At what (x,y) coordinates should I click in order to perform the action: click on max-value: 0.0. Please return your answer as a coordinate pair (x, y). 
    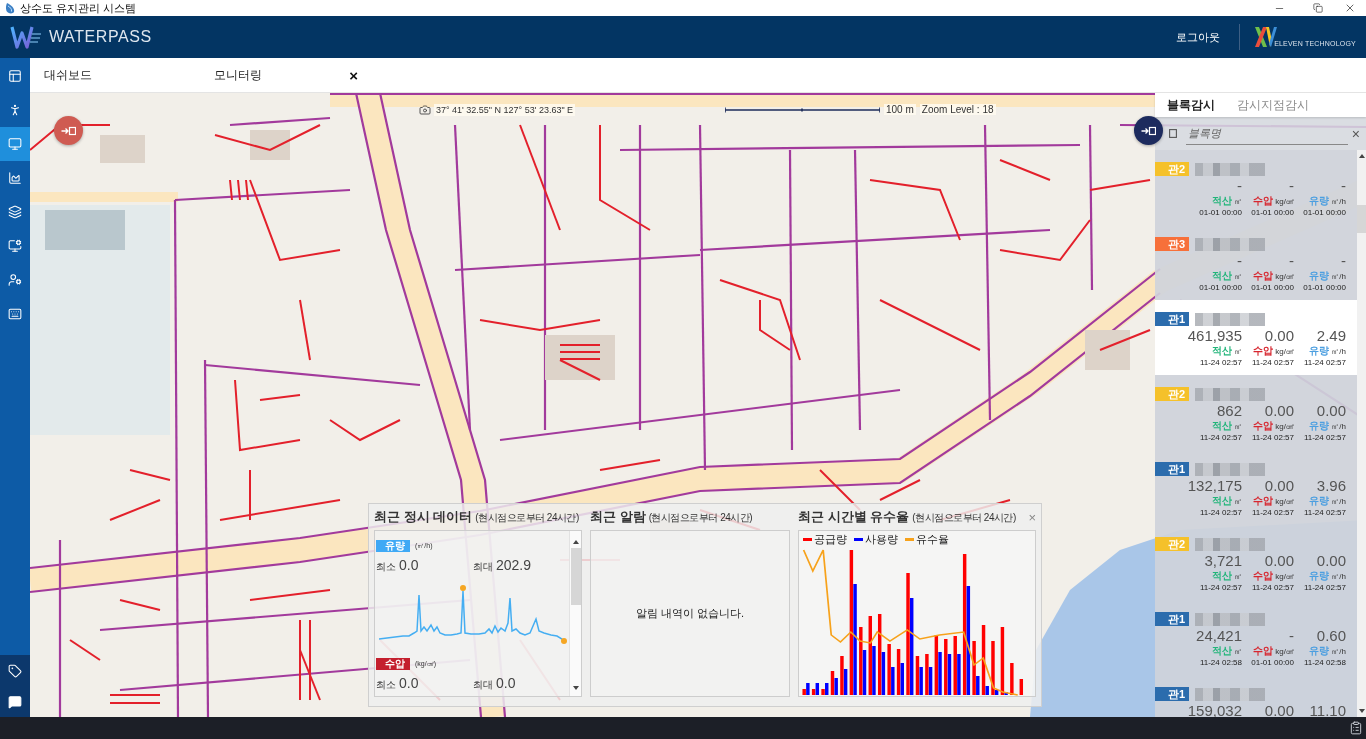
    Looking at the image, I should click on (506, 683).